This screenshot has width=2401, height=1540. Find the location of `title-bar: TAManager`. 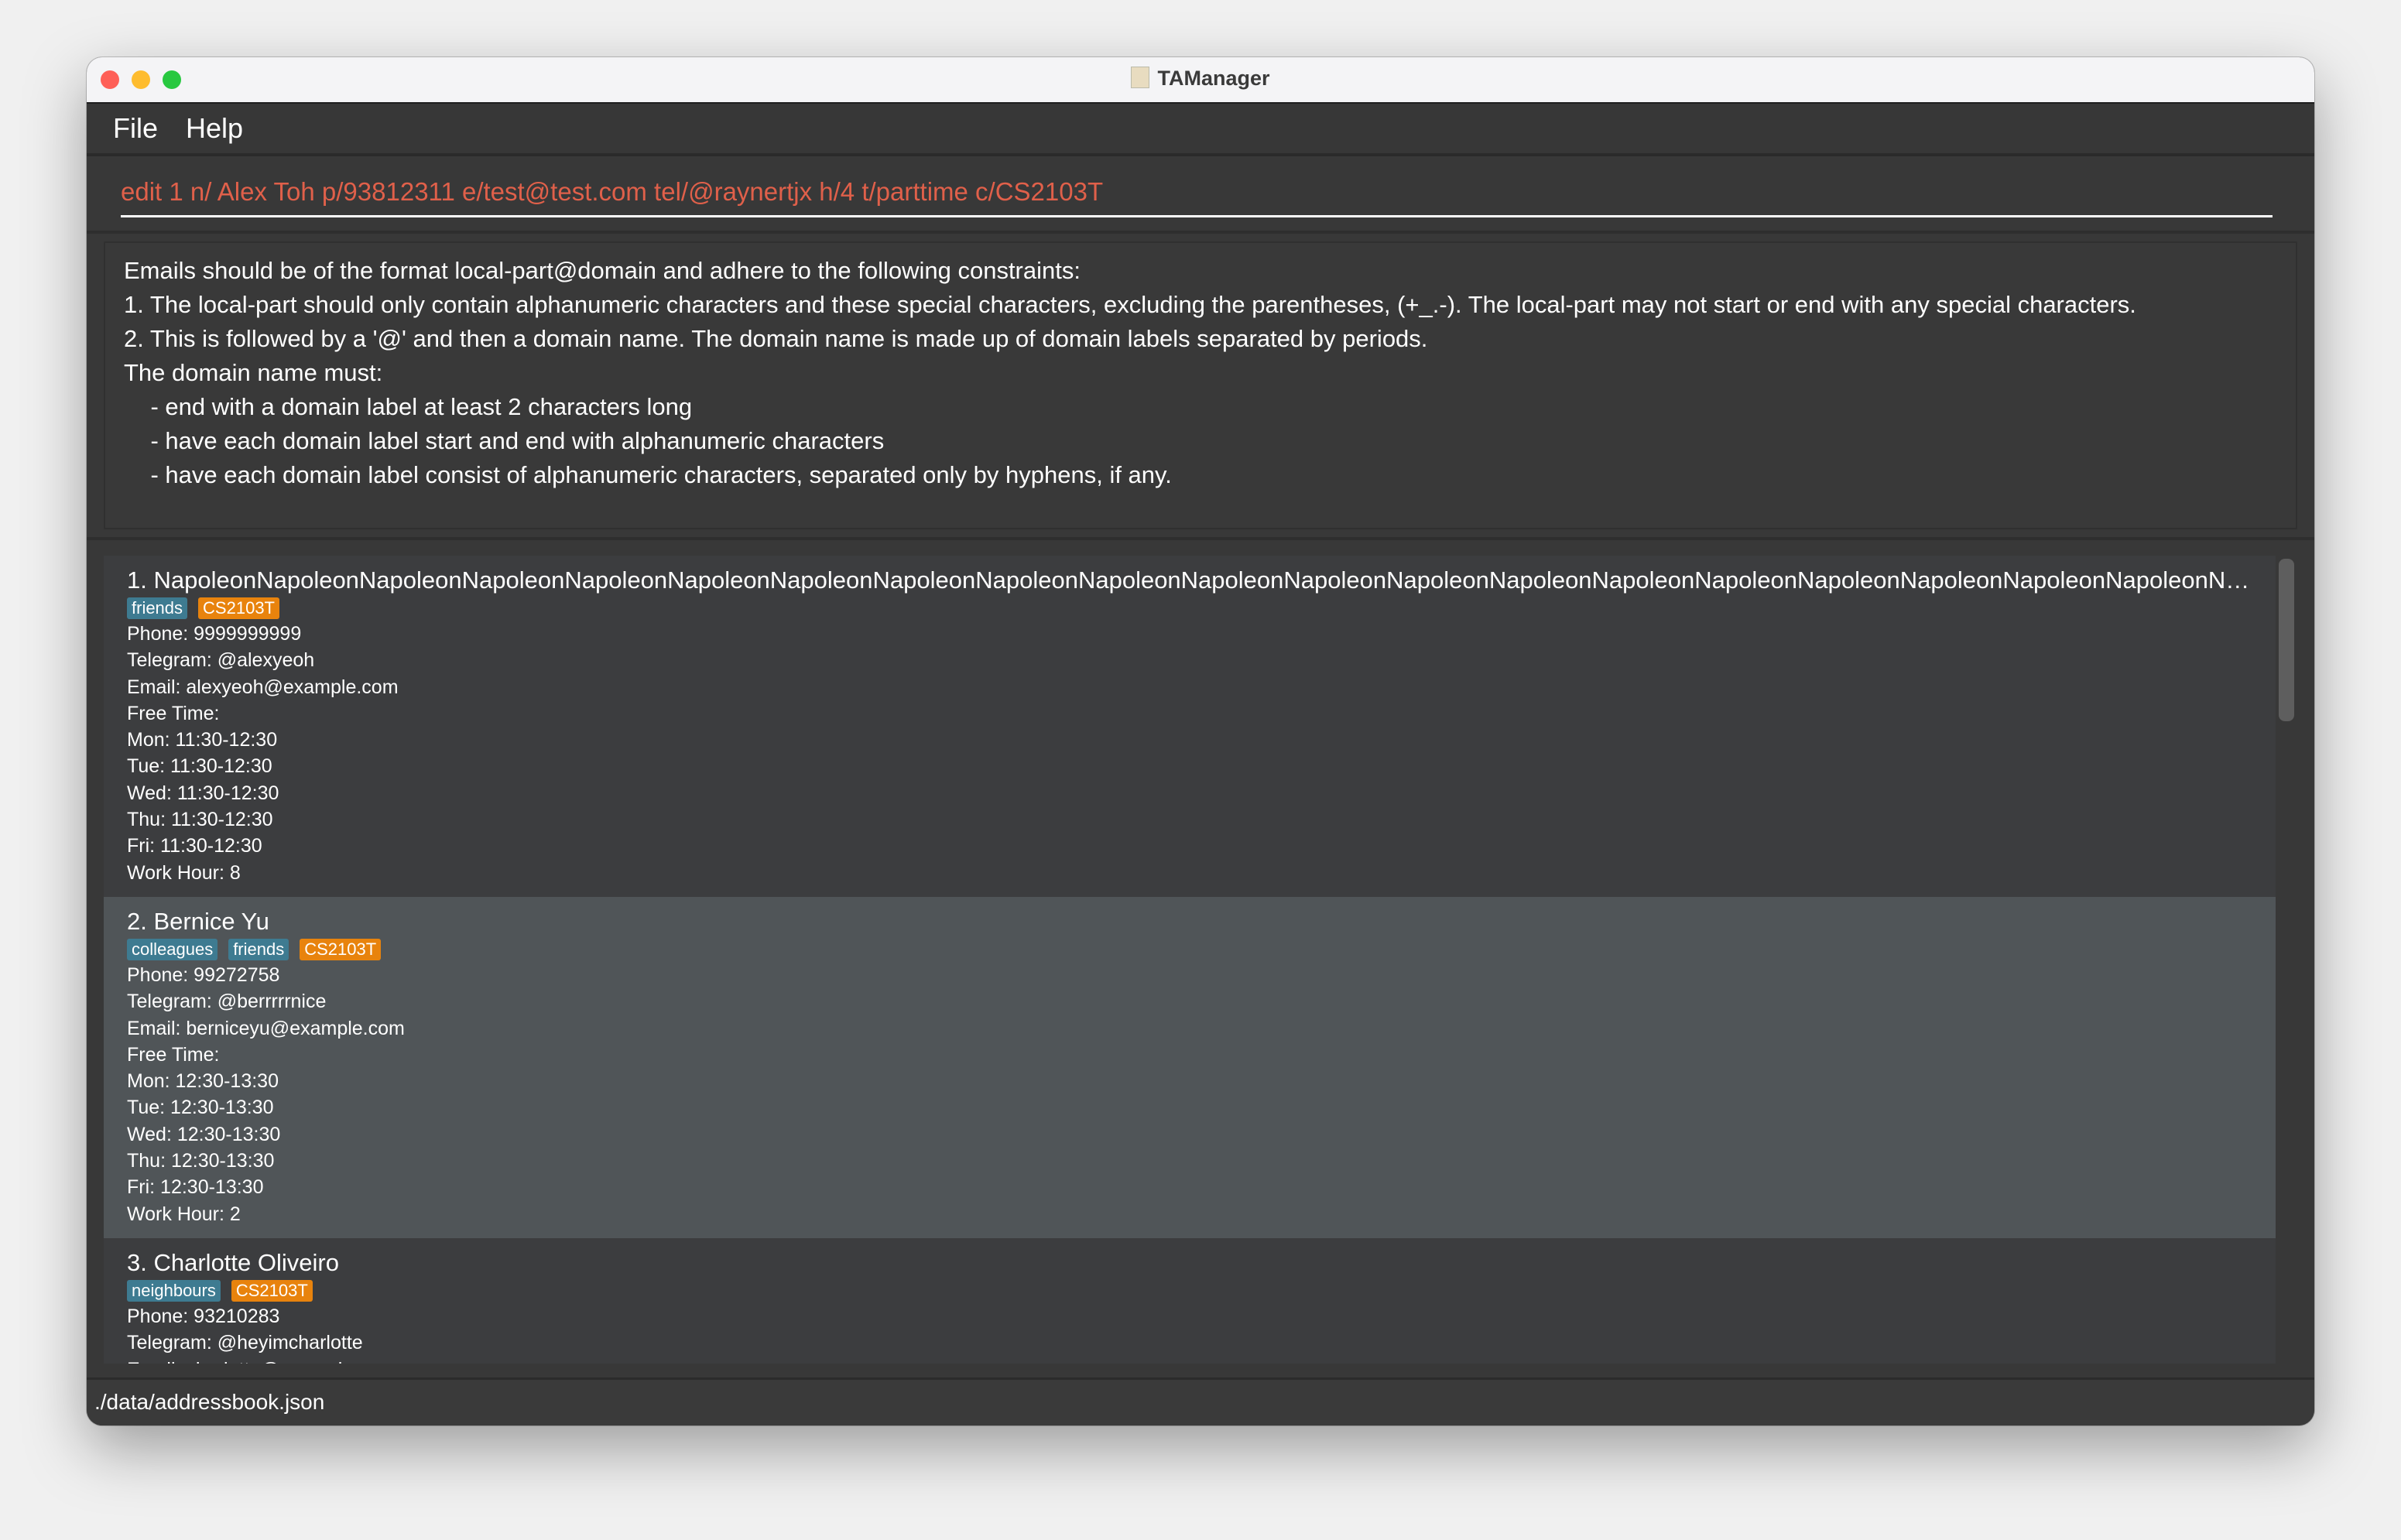

title-bar: TAManager is located at coordinates (1200, 80).